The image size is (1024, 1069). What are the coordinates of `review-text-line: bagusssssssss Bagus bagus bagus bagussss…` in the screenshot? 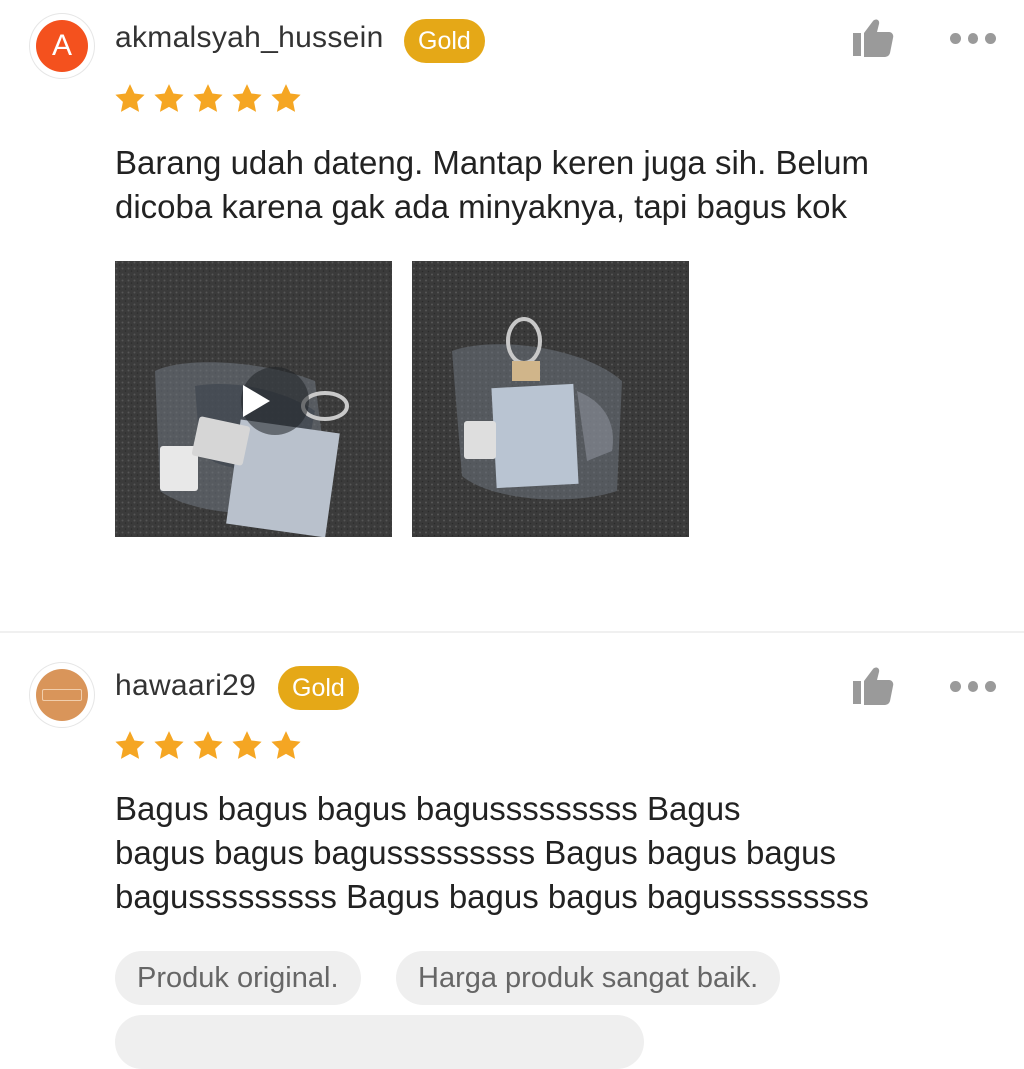 It's located at (492, 896).